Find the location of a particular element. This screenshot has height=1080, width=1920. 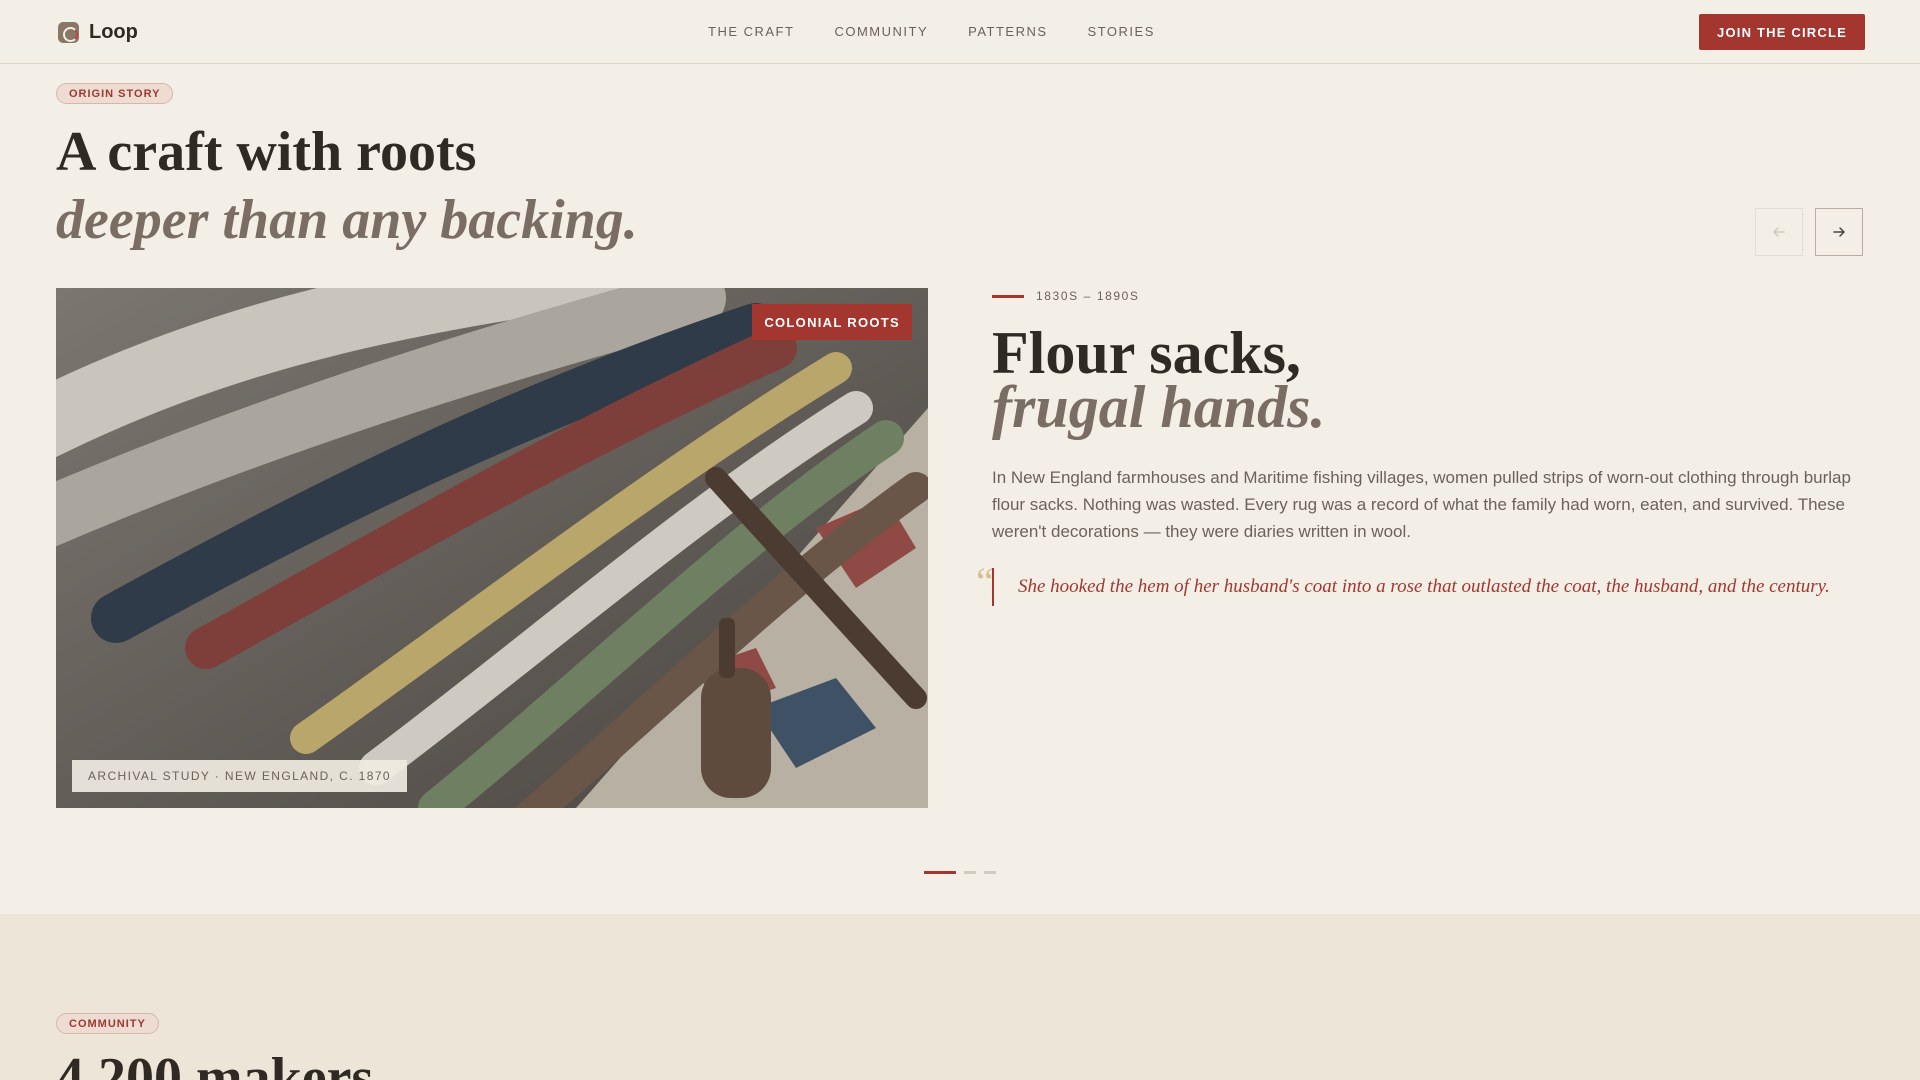

nav-item-the-craft: THE CRAFT is located at coordinates (751, 31).